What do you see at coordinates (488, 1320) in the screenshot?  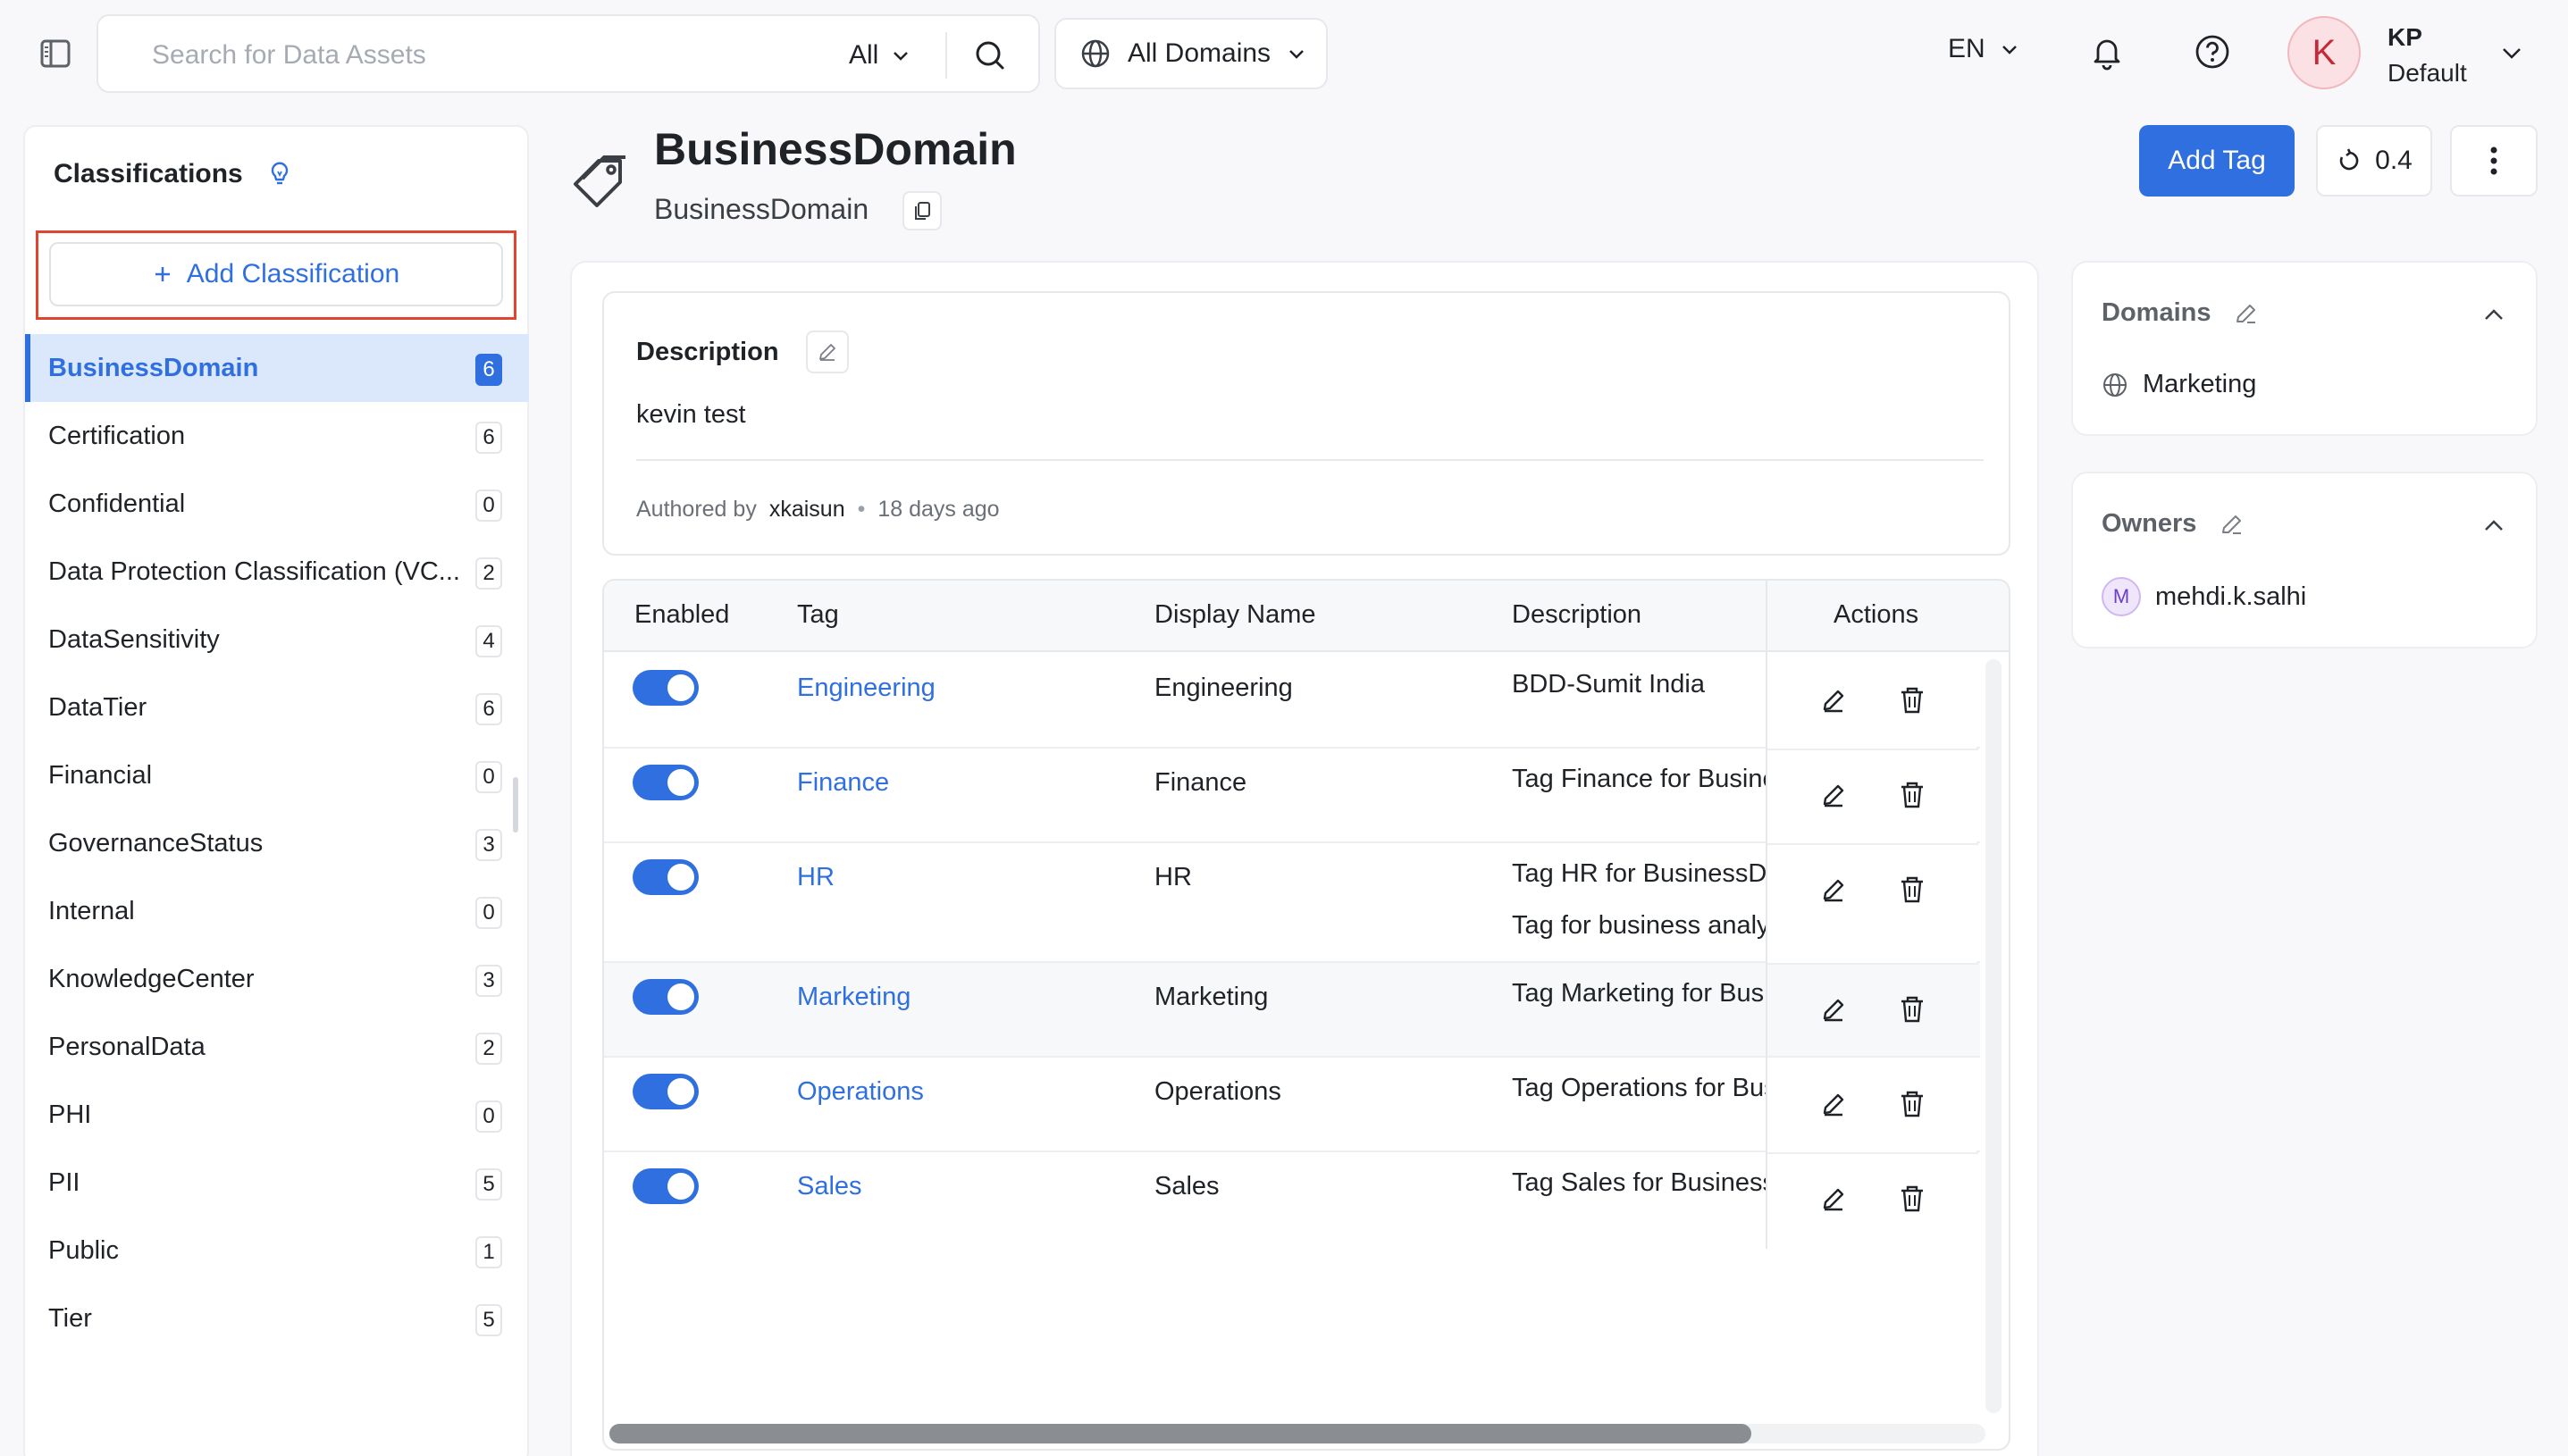 I see `count-badge: 5` at bounding box center [488, 1320].